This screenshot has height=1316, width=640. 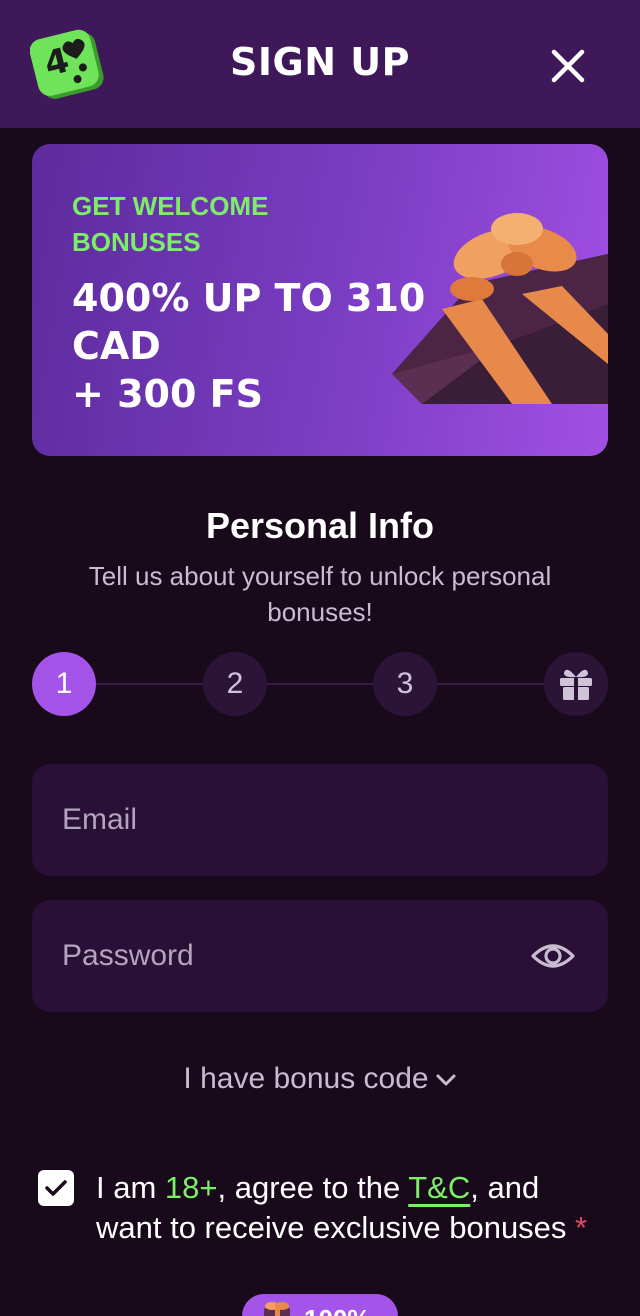 I want to click on terms-link: T&C, so click(x=439, y=1187).